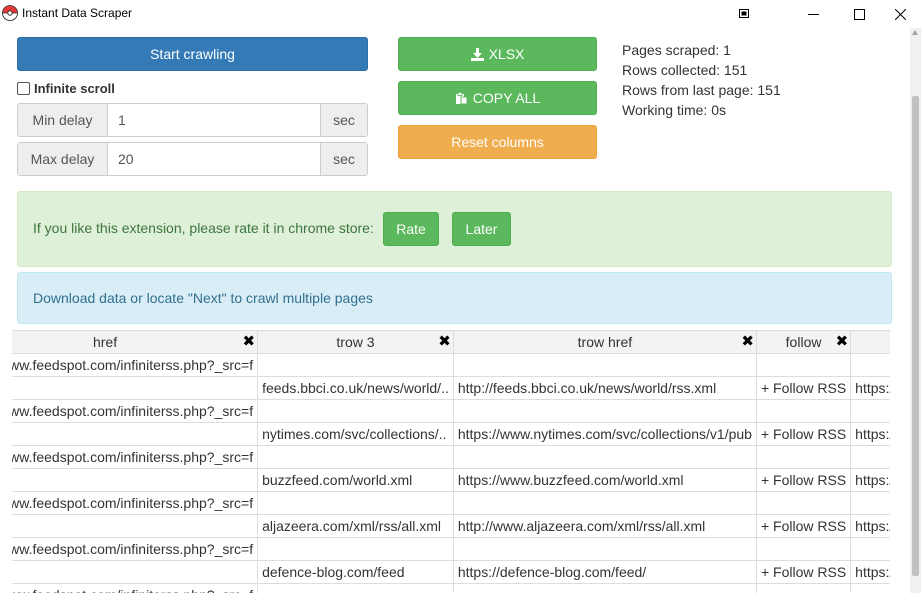  I want to click on close-button, so click(900, 14).